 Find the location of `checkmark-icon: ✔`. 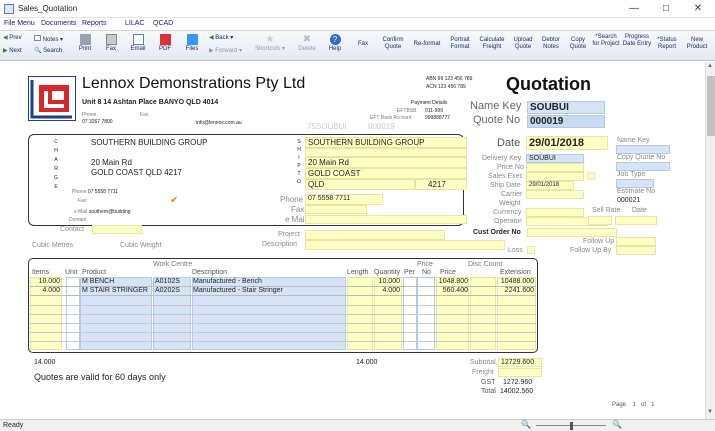

checkmark-icon: ✔ is located at coordinates (174, 200).